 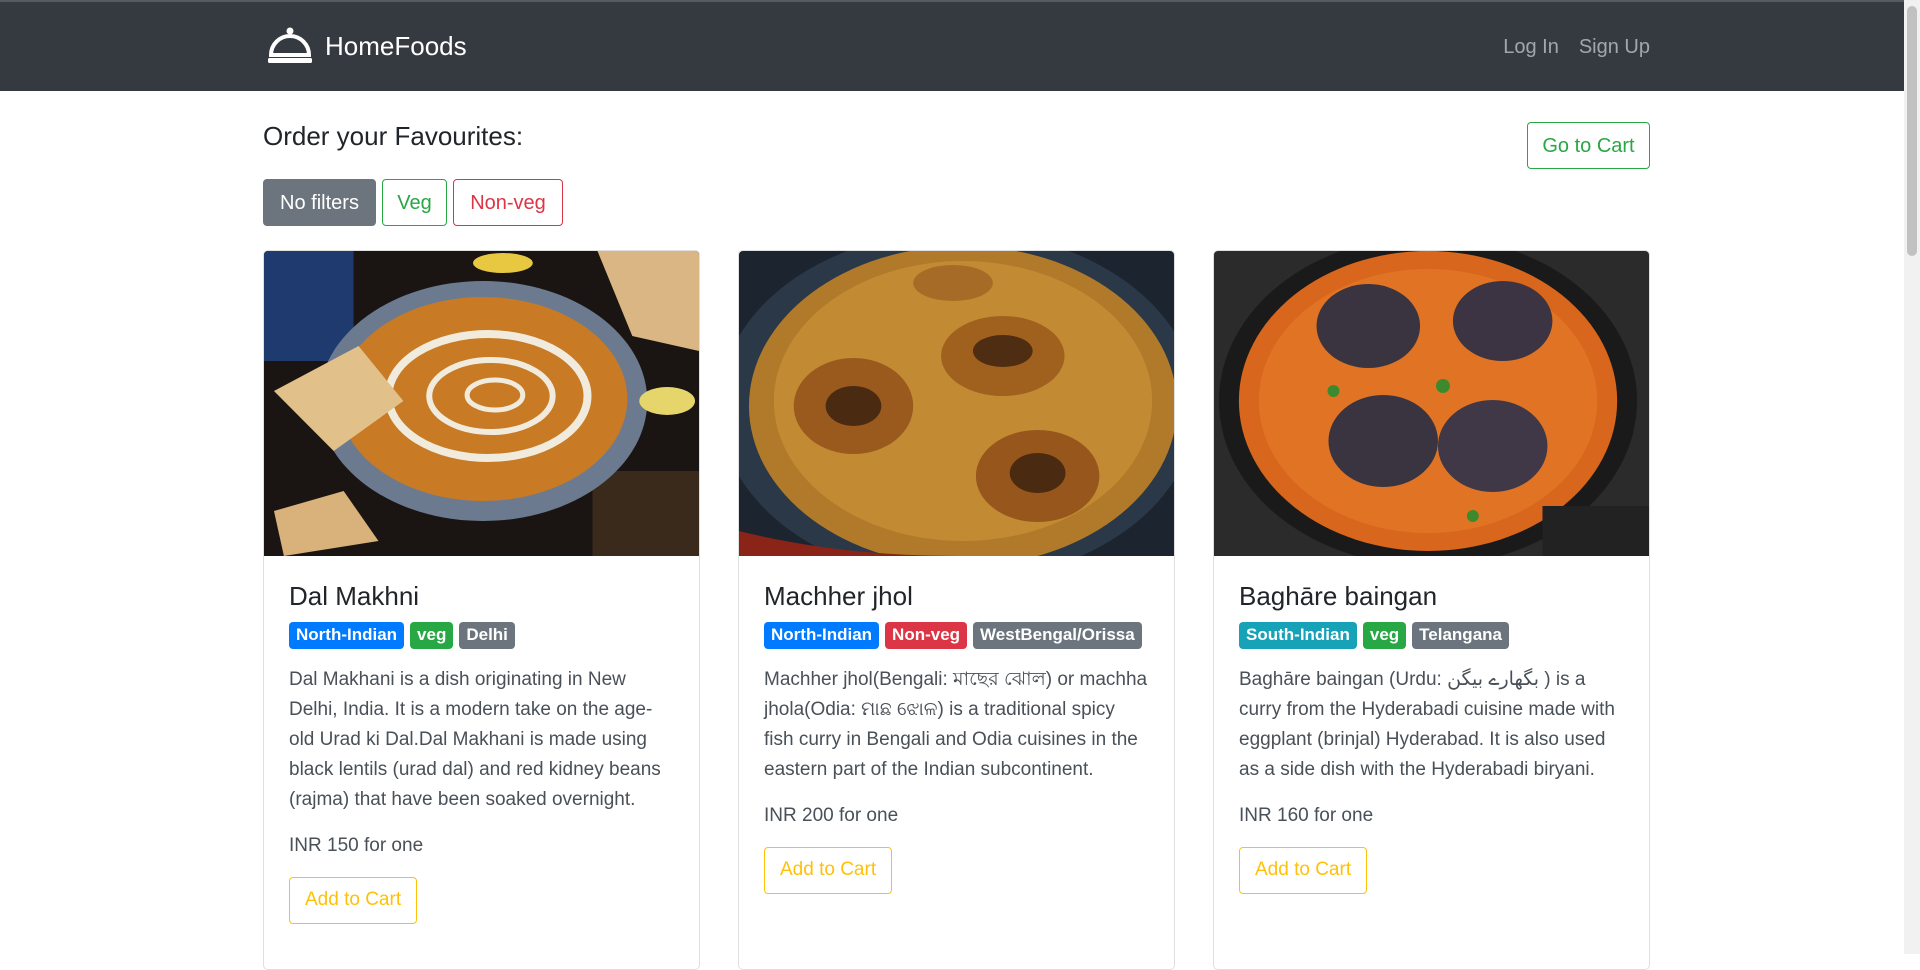 What do you see at coordinates (1431, 403) in the screenshot?
I see `baghare-baingan-image` at bounding box center [1431, 403].